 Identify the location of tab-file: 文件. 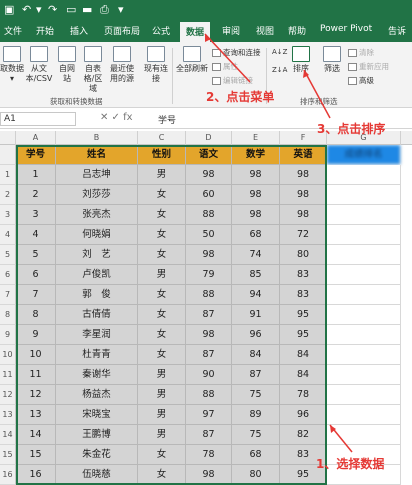
(13, 30).